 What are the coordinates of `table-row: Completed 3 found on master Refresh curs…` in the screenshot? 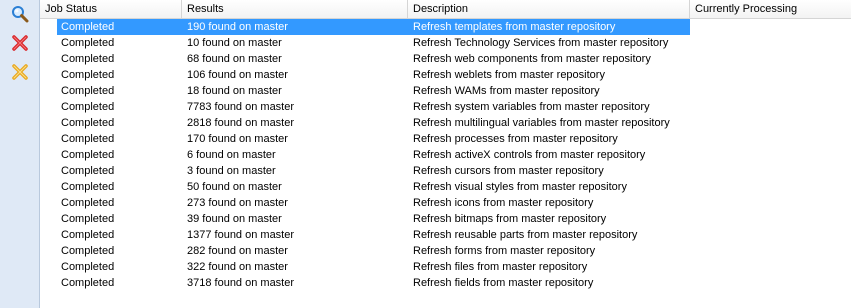 It's located at (445, 171).